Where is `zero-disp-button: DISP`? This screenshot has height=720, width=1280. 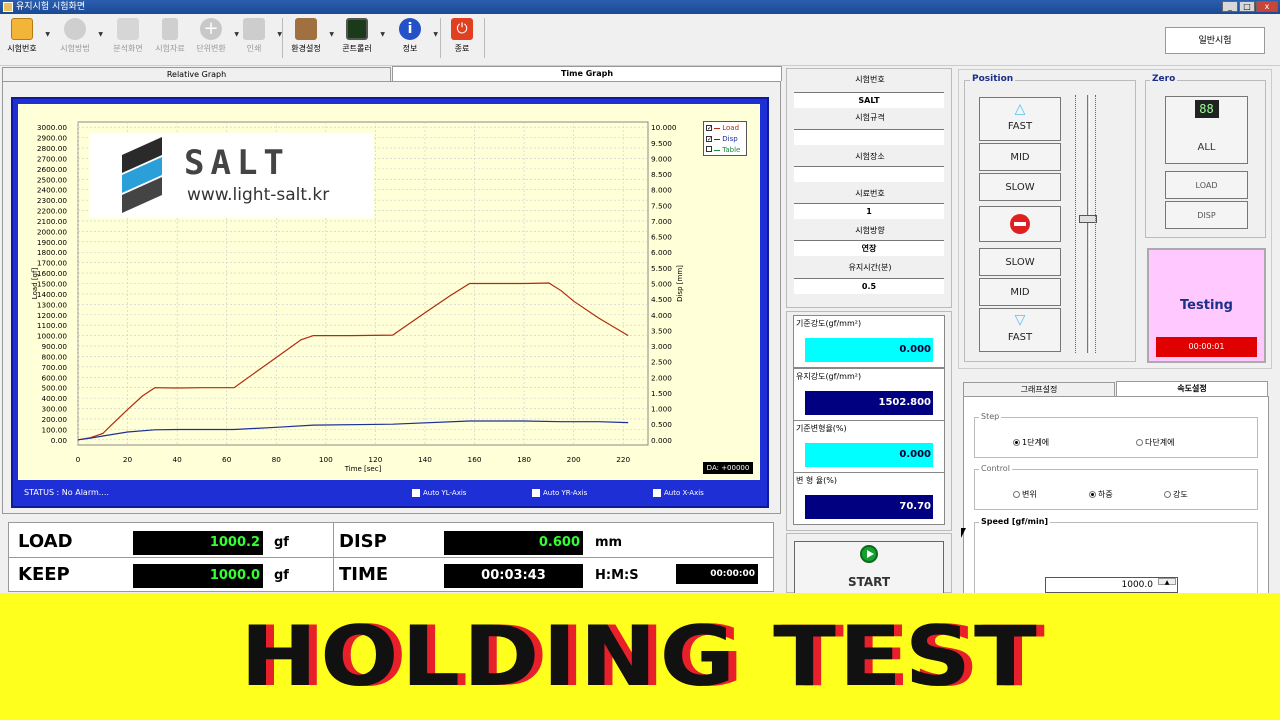 zero-disp-button: DISP is located at coordinates (1206, 215).